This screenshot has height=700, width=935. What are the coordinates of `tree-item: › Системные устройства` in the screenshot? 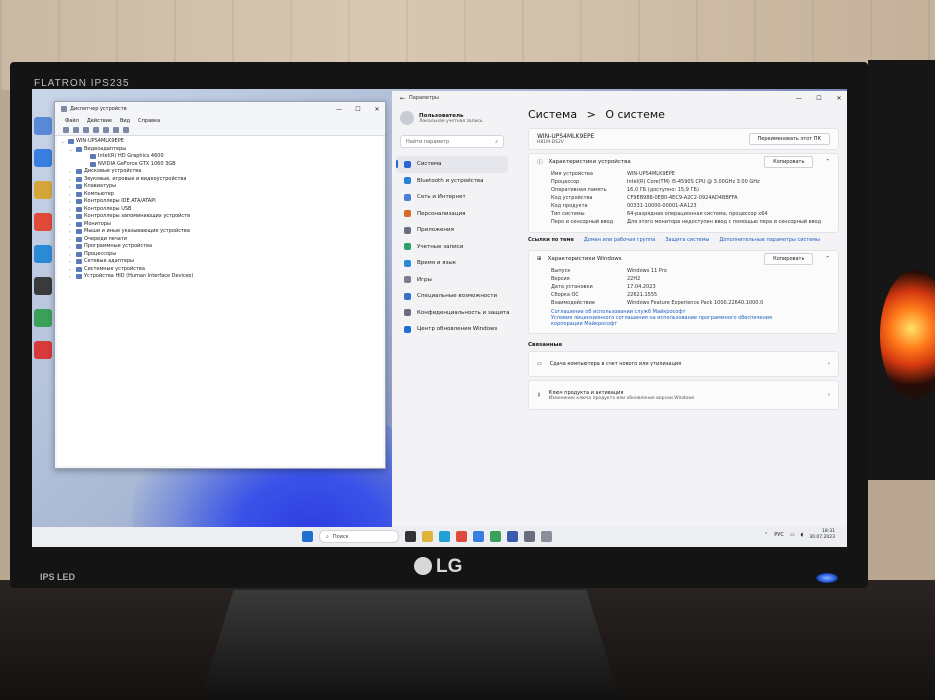 It's located at (224, 270).